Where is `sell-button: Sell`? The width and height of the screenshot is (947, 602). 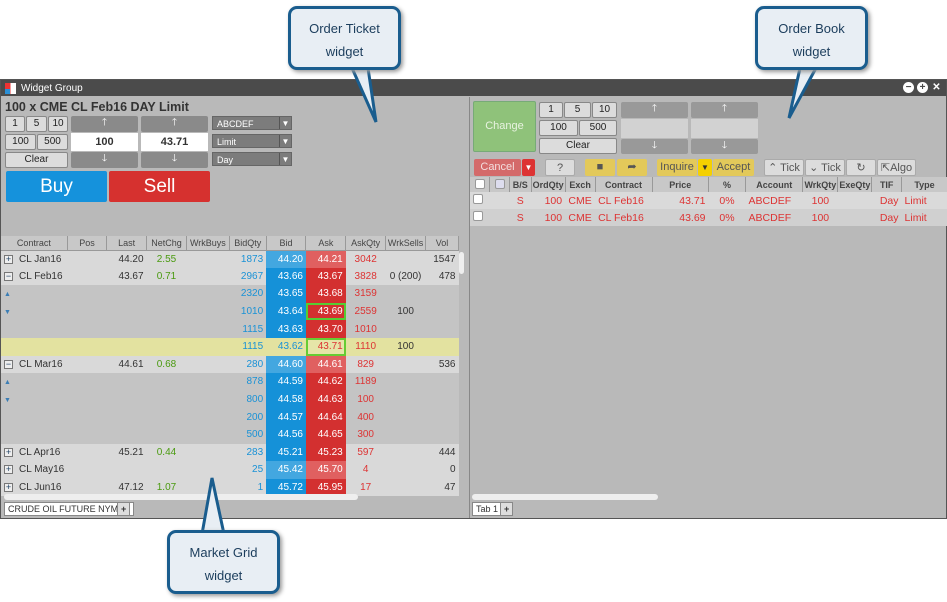
sell-button: Sell is located at coordinates (159, 186).